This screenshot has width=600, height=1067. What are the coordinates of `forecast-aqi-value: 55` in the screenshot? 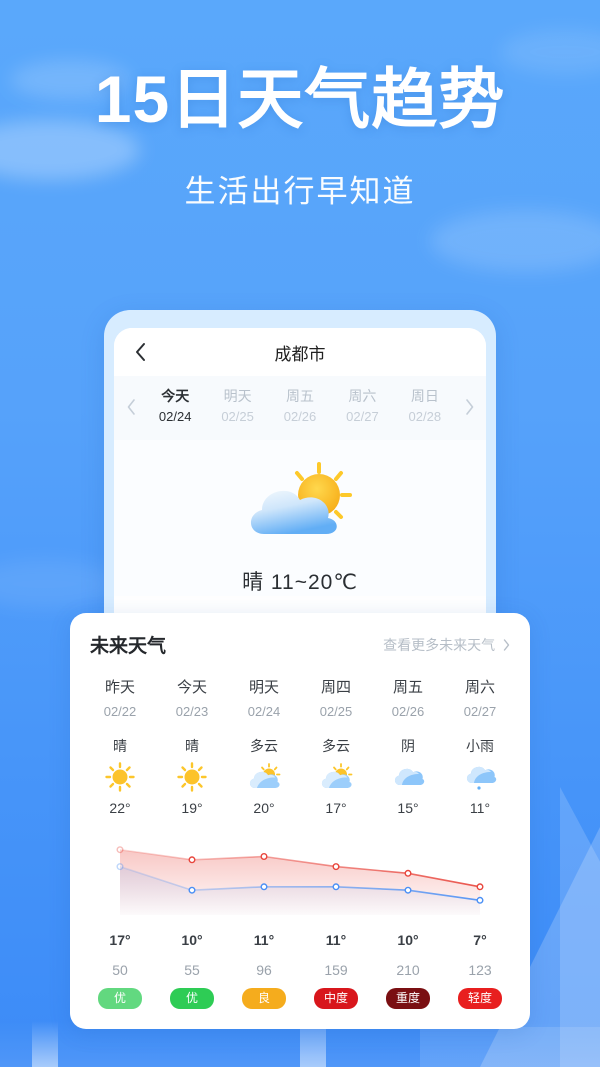 It's located at (192, 969).